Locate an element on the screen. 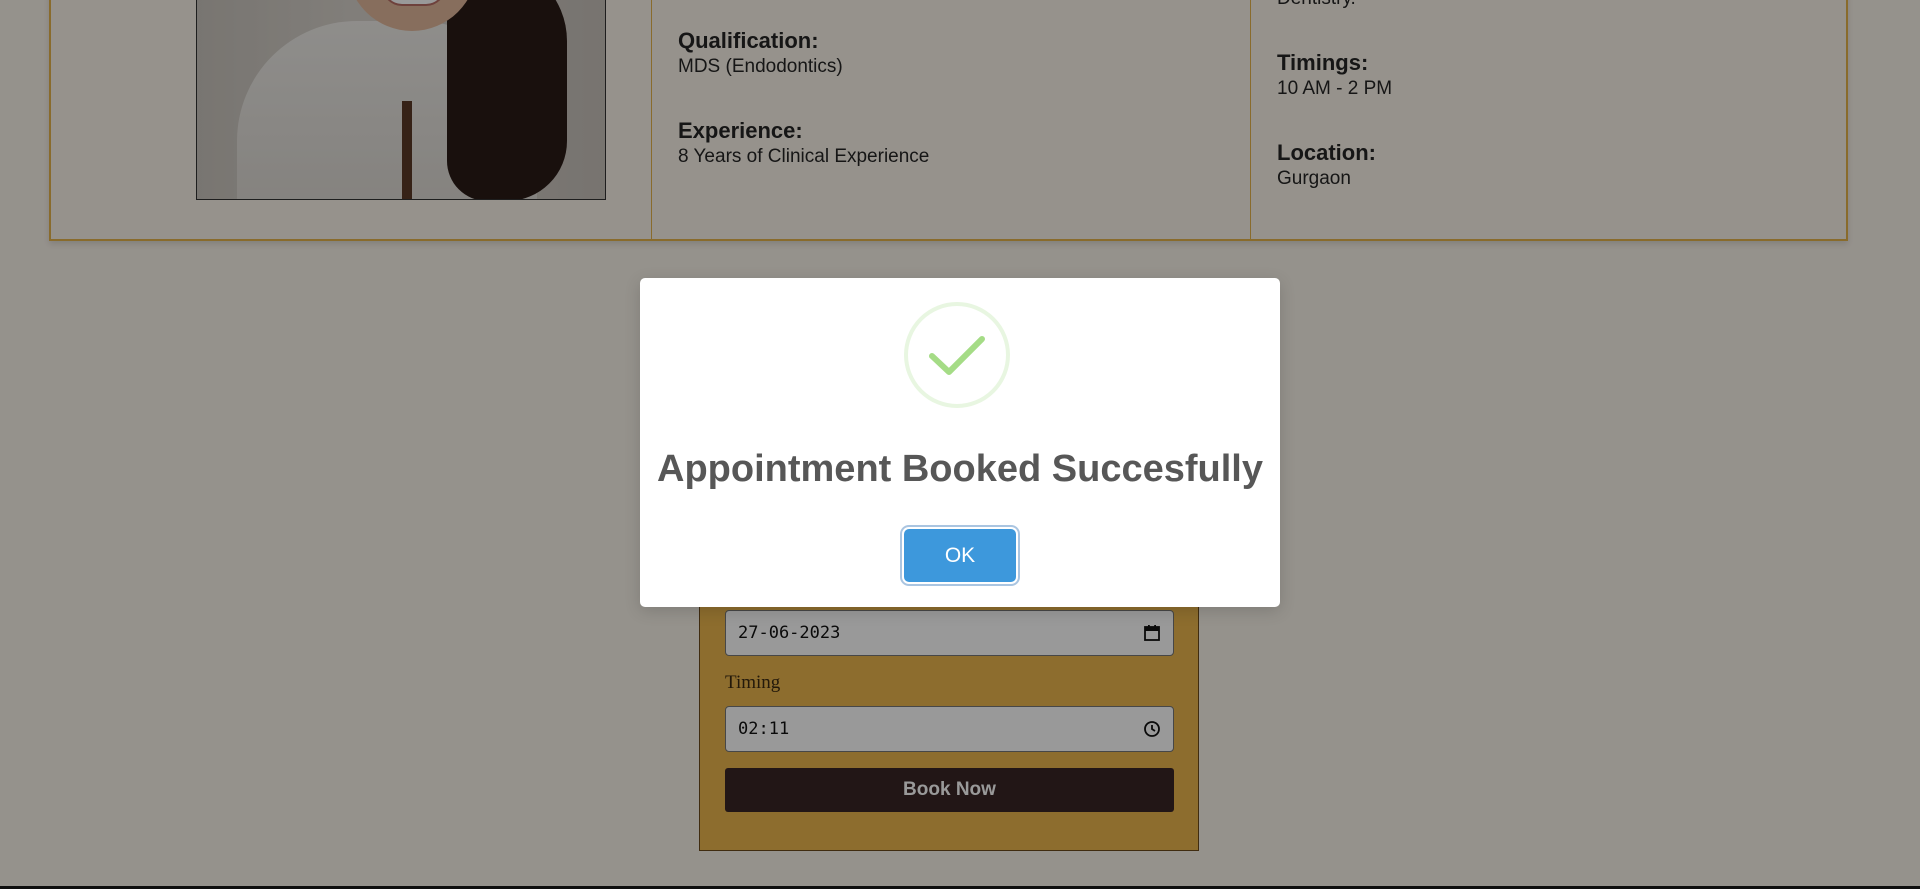 This screenshot has height=889, width=1920. checkmark-icon is located at coordinates (957, 355).